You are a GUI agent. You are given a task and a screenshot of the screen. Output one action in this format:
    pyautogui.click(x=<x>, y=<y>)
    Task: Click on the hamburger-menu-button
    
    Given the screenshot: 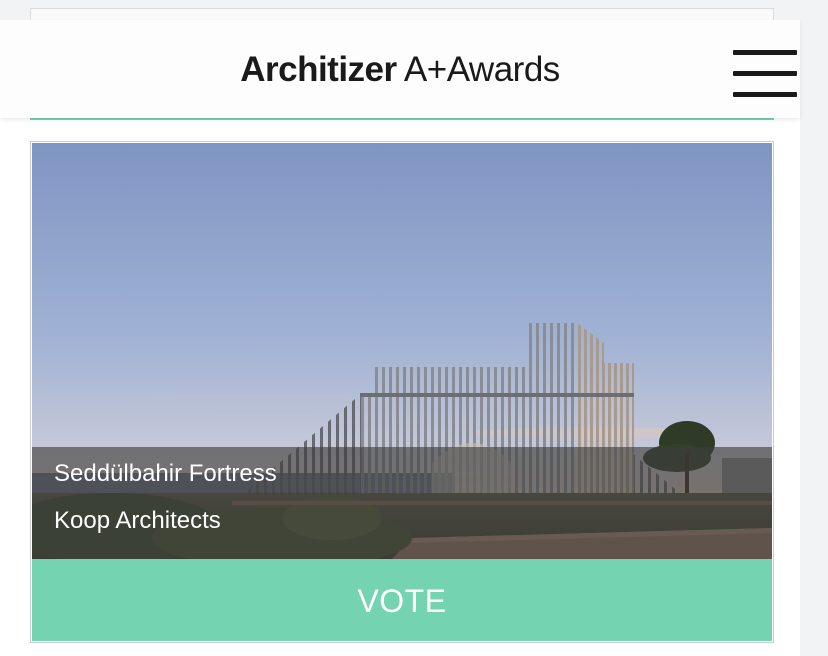 What is the action you would take?
    pyautogui.click(x=765, y=74)
    